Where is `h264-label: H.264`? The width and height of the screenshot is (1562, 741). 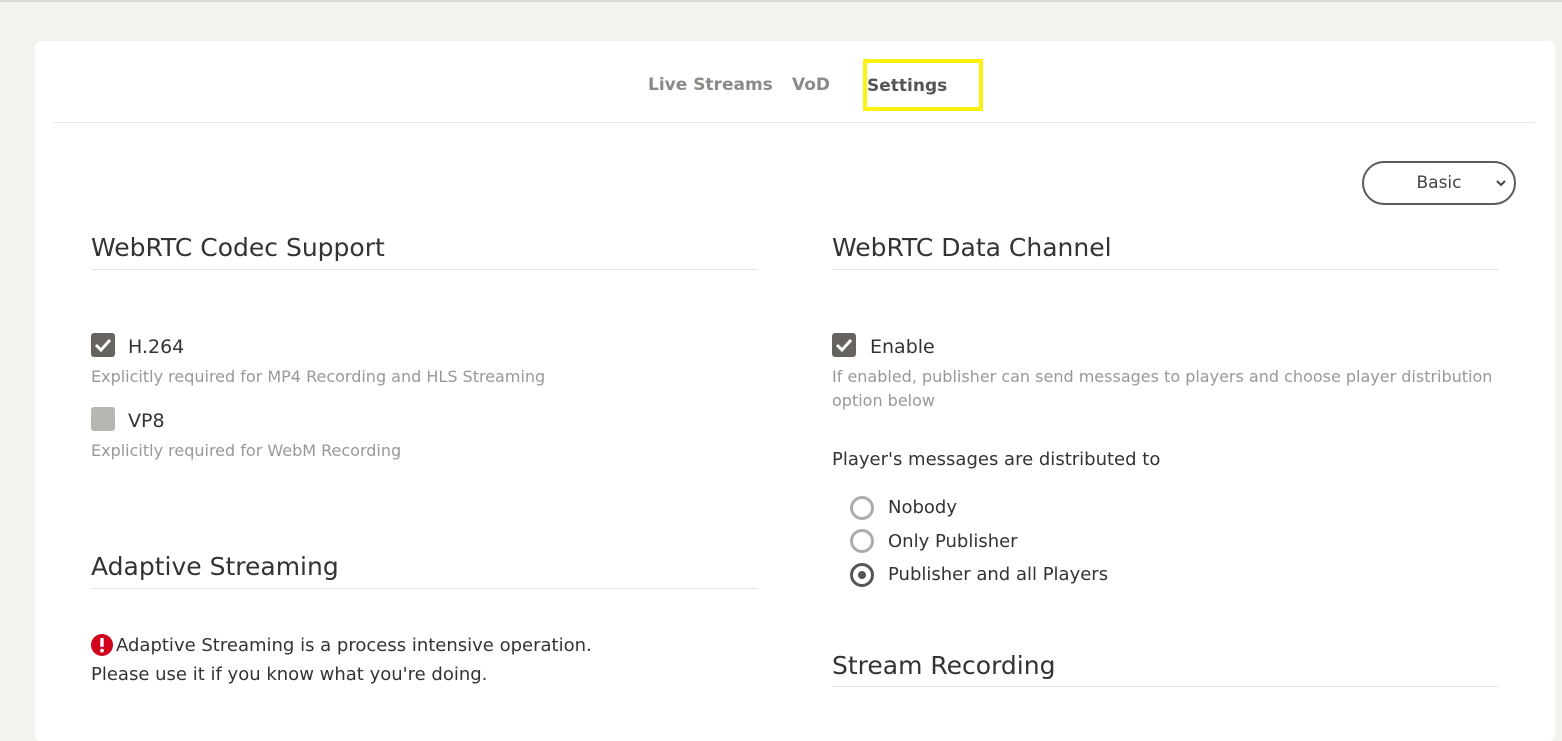
h264-label: H.264 is located at coordinates (156, 347).